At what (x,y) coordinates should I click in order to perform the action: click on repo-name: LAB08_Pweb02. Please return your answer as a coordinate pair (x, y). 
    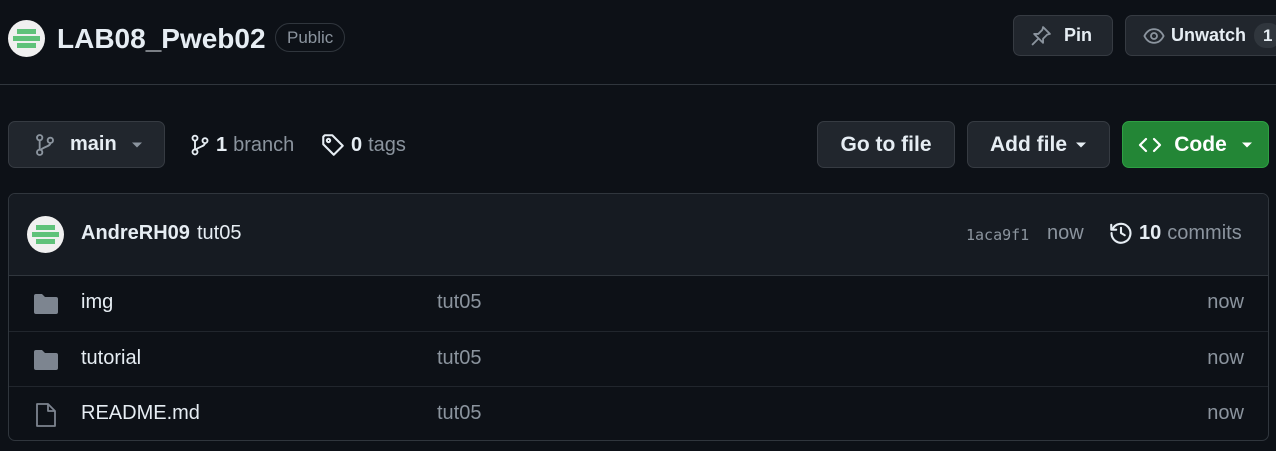
    Looking at the image, I should click on (161, 38).